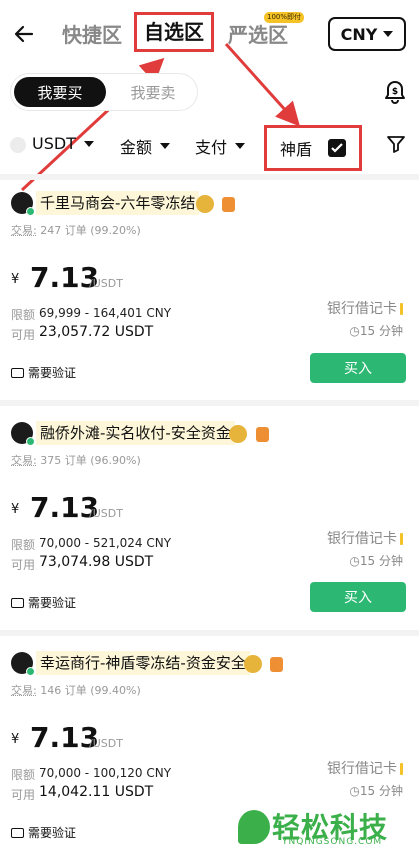 The width and height of the screenshot is (419, 851). What do you see at coordinates (396, 144) in the screenshot?
I see `filter-funnel-icon` at bounding box center [396, 144].